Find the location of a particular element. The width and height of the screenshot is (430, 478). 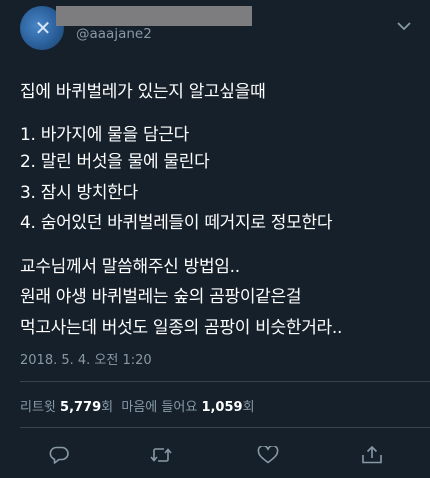

tweet-timestamp: 2018. 5. 4. 오전 1:20 is located at coordinates (86, 358).